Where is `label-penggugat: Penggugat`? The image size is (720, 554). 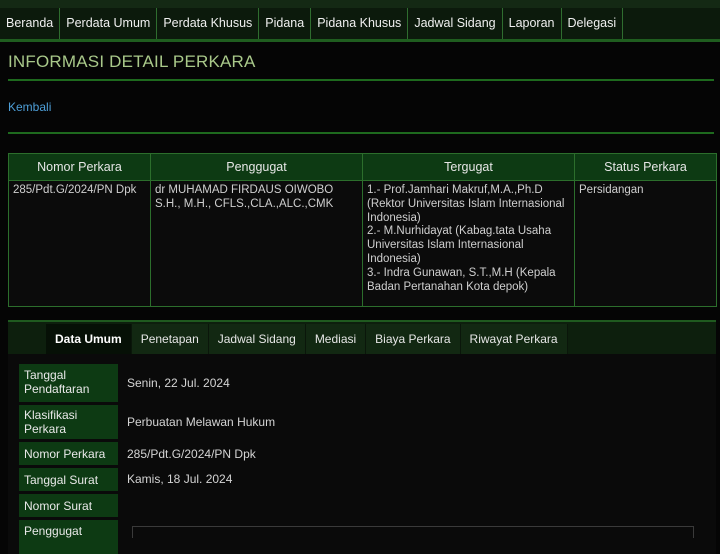 label-penggugat: Penggugat is located at coordinates (68, 537).